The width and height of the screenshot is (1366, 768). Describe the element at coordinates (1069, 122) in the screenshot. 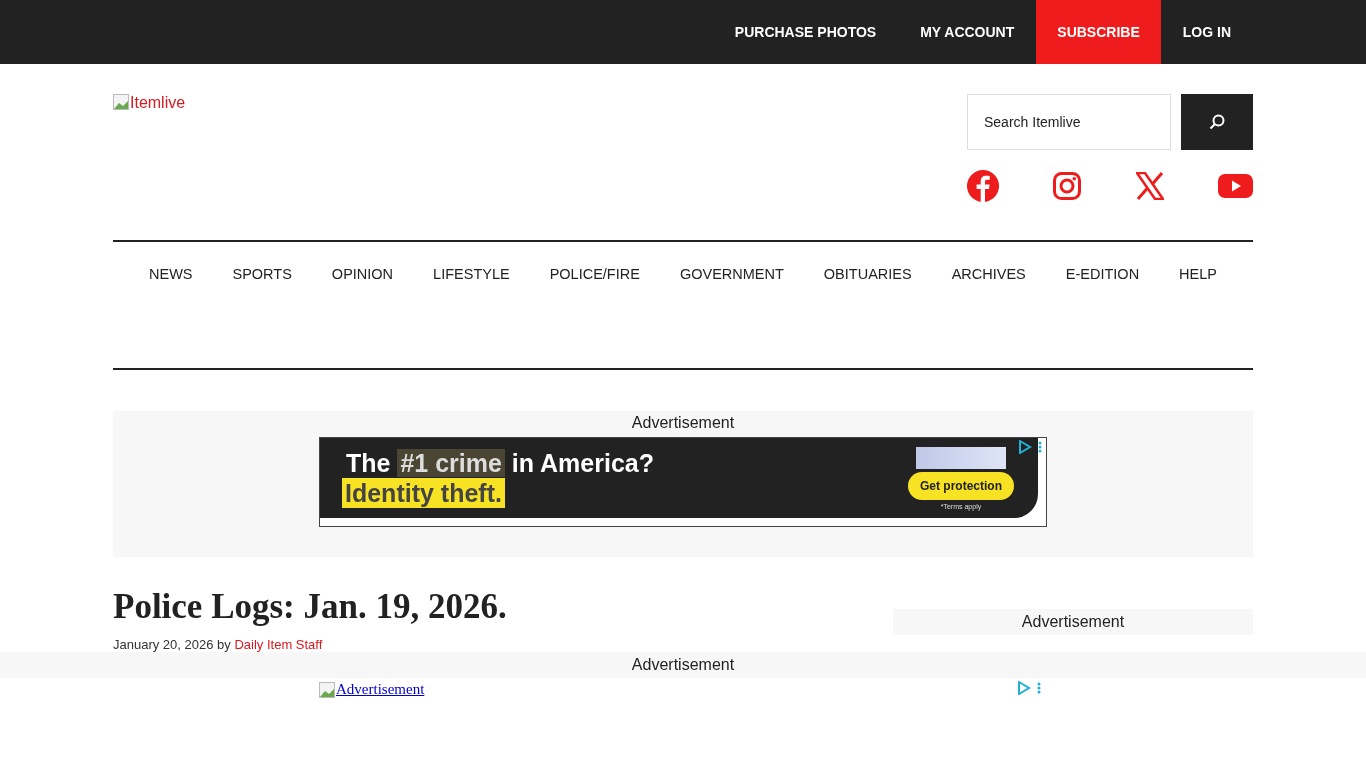

I see `search-field: Search Itemlive` at that location.